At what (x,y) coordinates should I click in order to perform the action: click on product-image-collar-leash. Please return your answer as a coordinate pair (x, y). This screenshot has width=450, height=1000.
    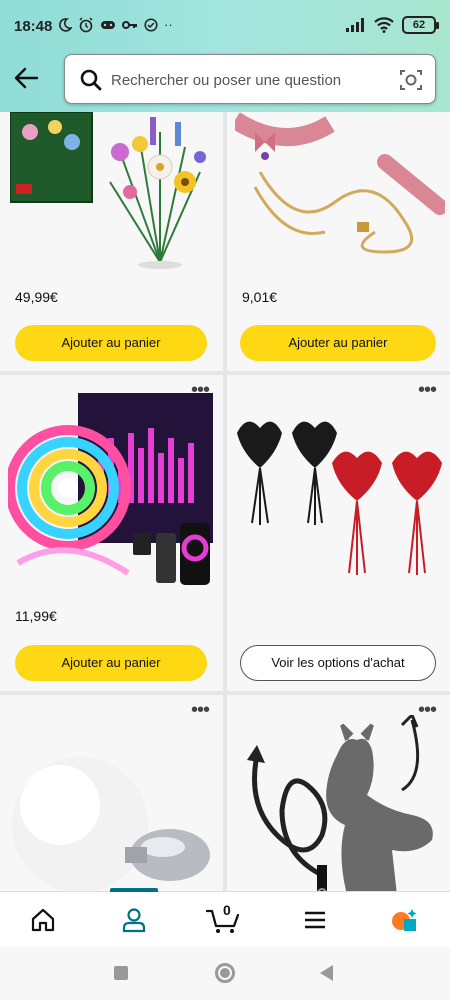
    Looking at the image, I should click on (340, 187).